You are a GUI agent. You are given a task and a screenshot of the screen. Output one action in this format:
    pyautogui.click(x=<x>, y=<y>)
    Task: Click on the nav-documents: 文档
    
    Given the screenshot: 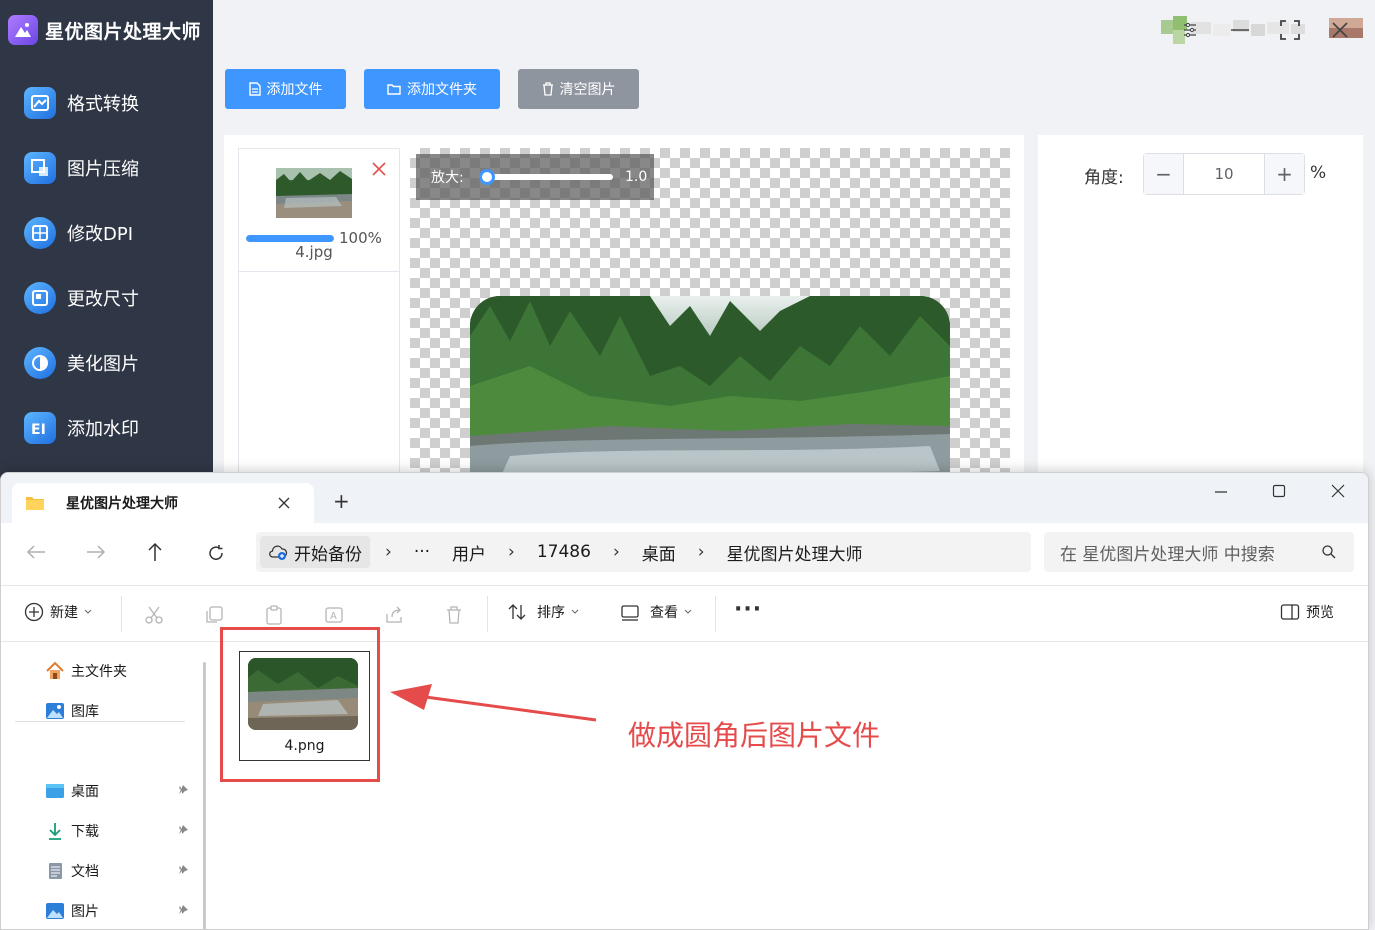 What is the action you would take?
    pyautogui.click(x=72, y=871)
    